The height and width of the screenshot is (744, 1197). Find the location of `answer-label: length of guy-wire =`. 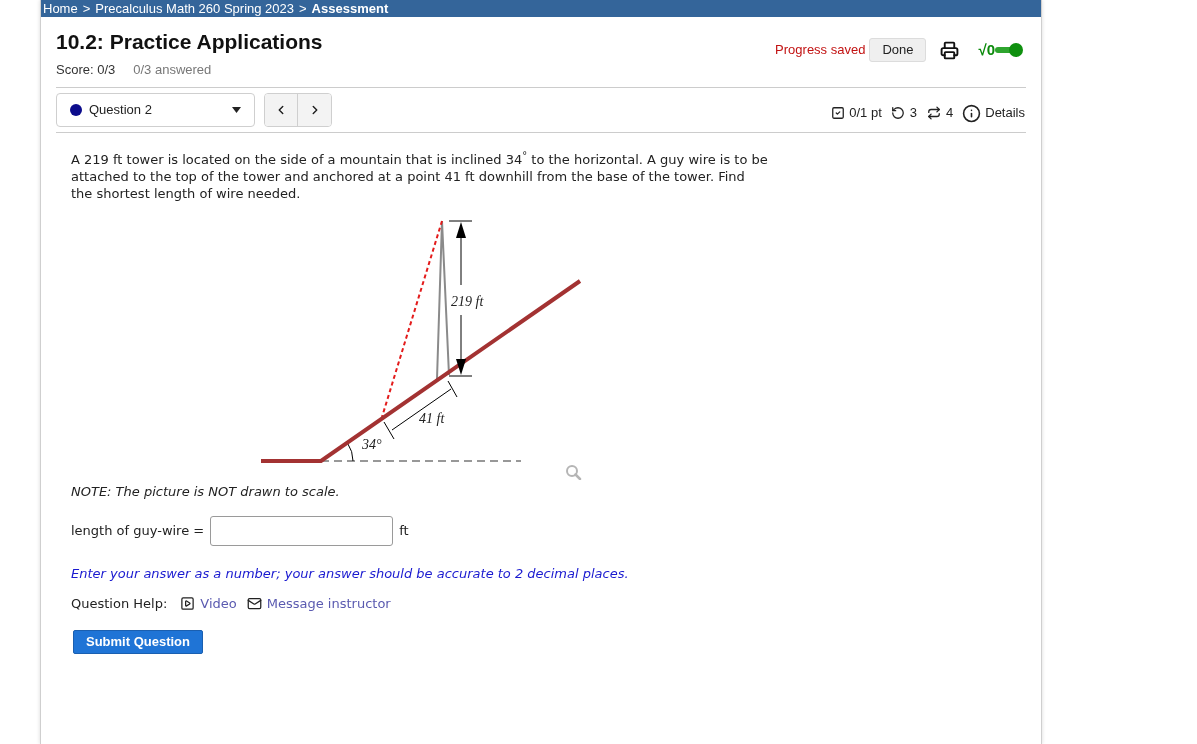

answer-label: length of guy-wire = is located at coordinates (138, 531).